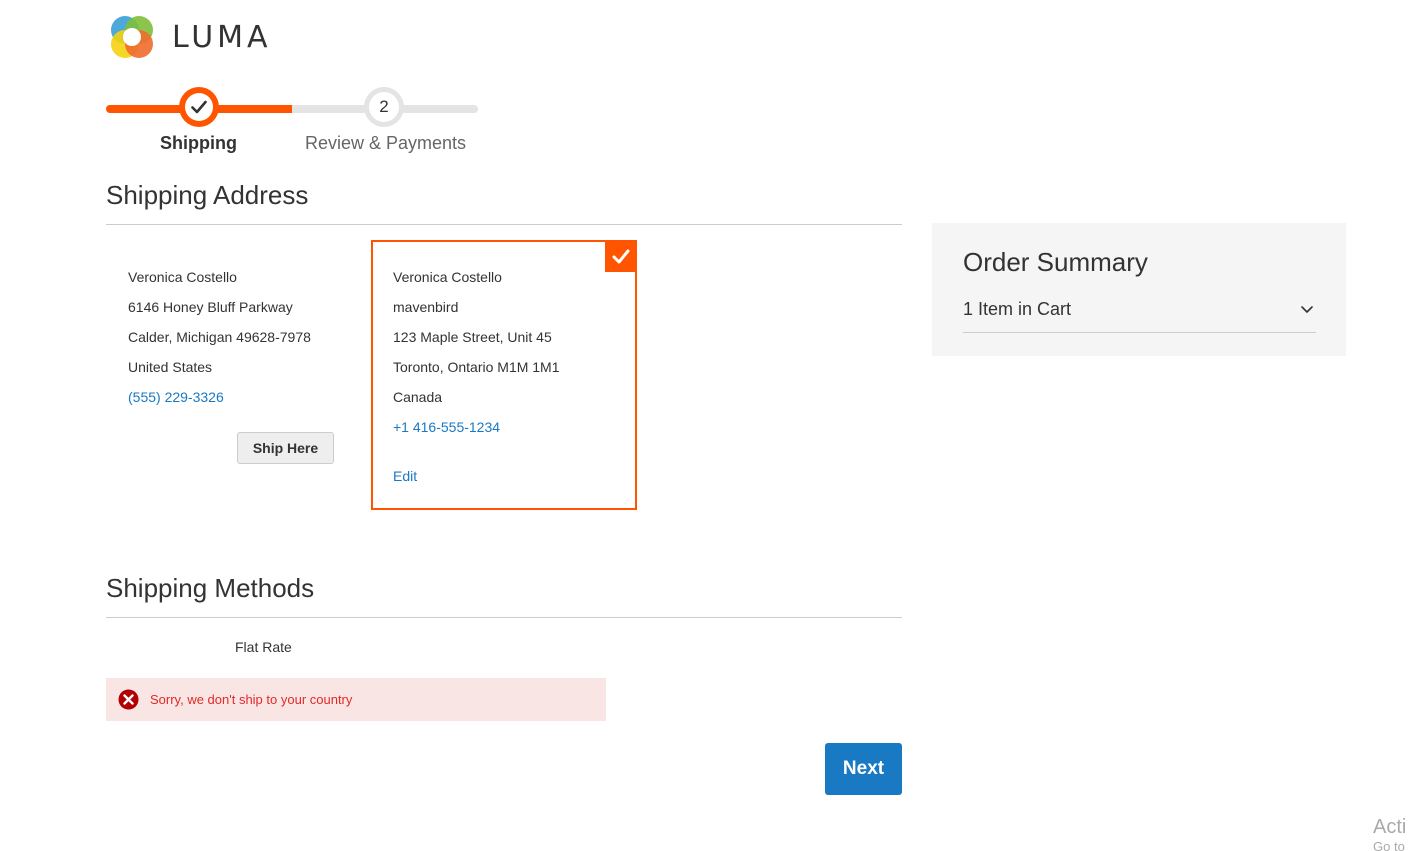  Describe the element at coordinates (476, 367) in the screenshot. I see `address-city: Toronto, Ontario M1M 1M1` at that location.